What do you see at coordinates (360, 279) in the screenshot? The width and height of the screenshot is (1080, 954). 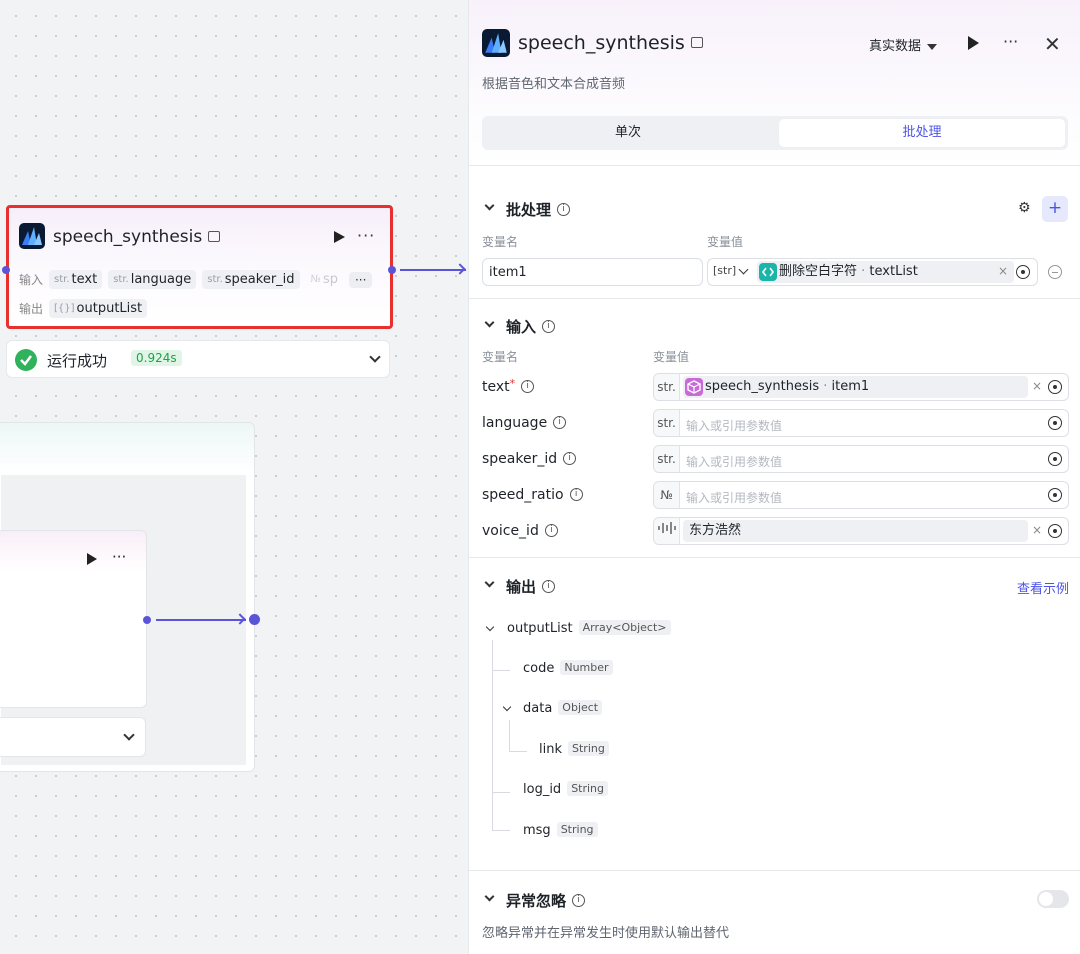 I see `more-inputs-button: ···` at bounding box center [360, 279].